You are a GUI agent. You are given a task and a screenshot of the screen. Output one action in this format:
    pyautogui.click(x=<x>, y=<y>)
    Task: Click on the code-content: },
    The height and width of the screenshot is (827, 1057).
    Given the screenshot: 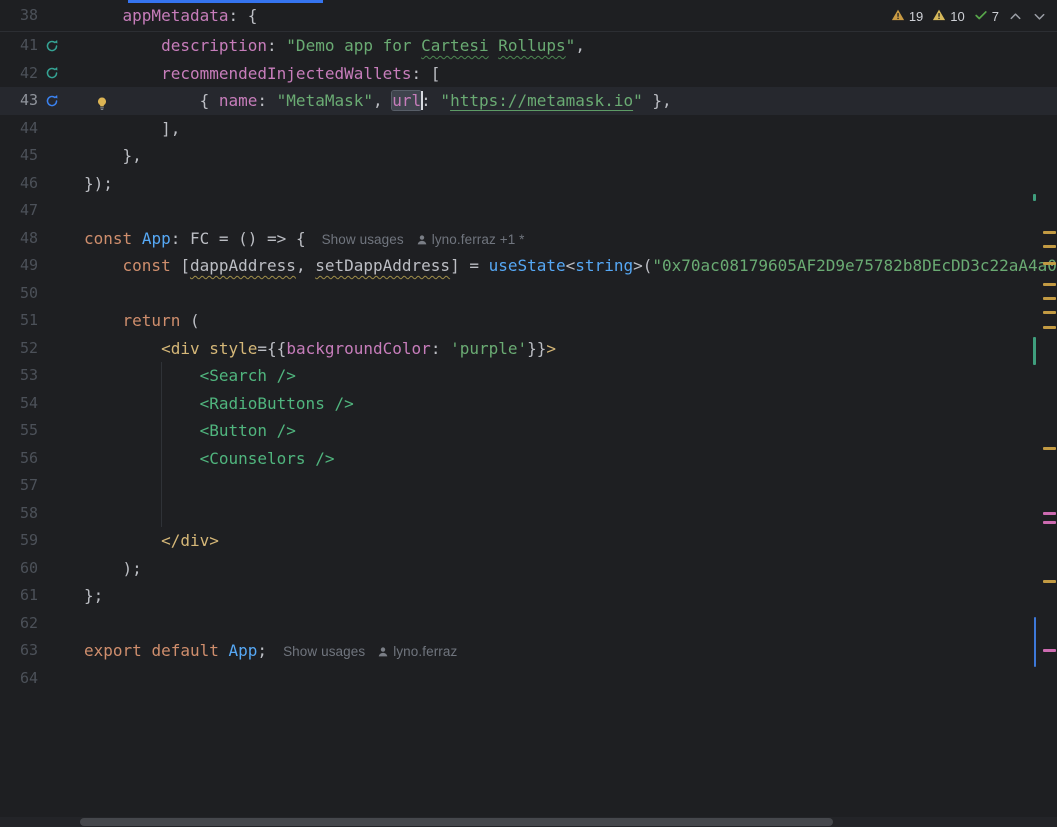 What is the action you would take?
    pyautogui.click(x=568, y=156)
    